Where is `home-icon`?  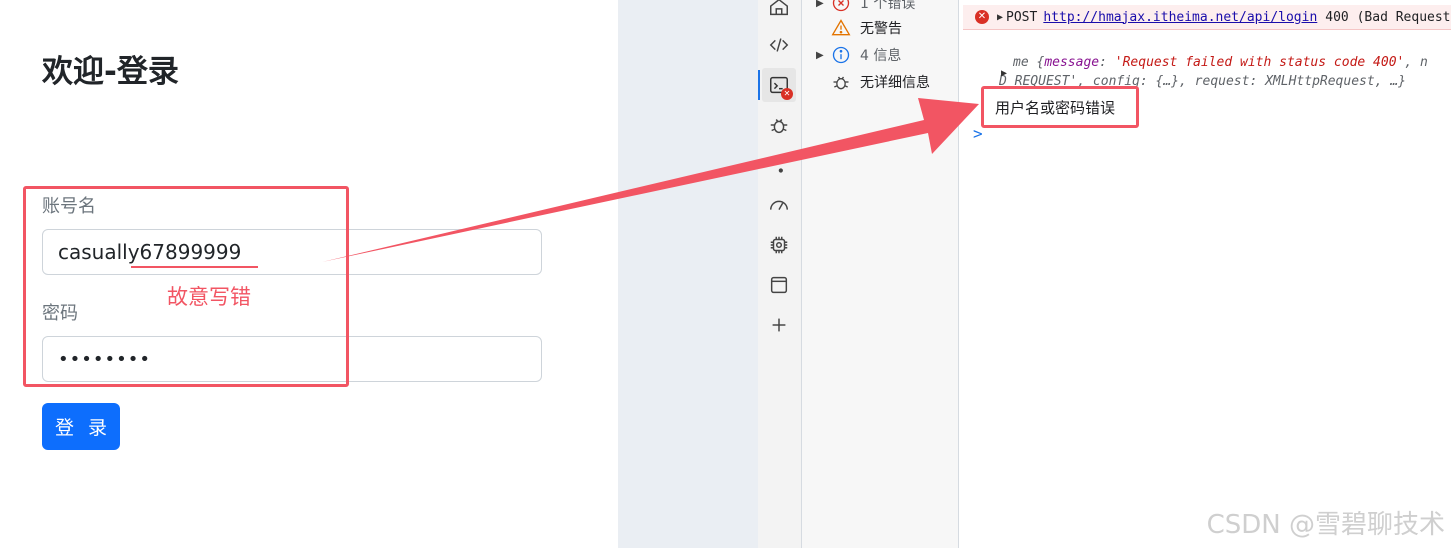 home-icon is located at coordinates (779, 10).